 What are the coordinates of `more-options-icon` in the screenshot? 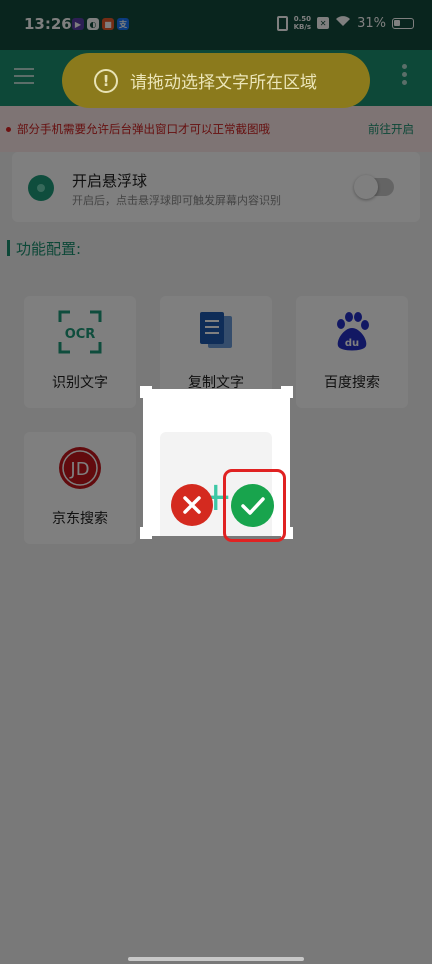 It's located at (405, 76).